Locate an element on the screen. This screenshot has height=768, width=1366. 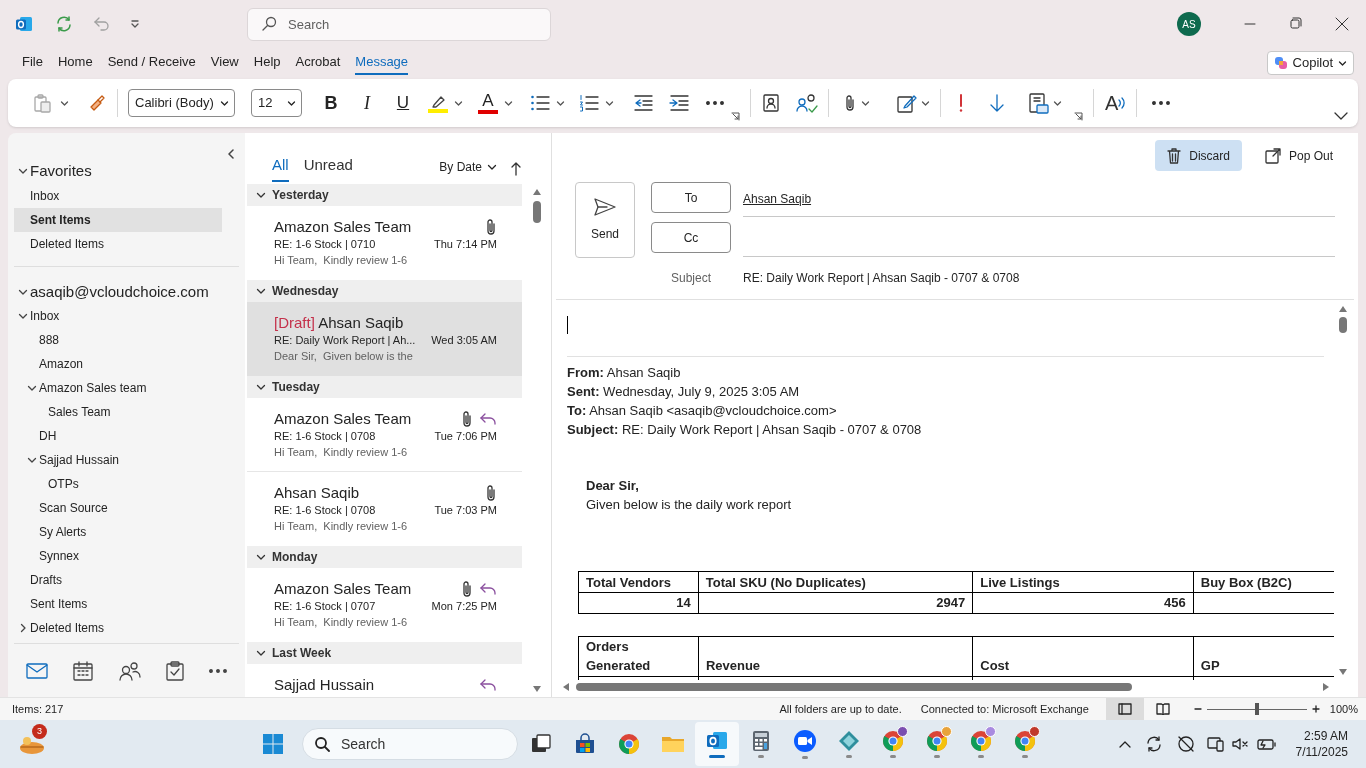
phone-icon is located at coordinates (1215, 744).